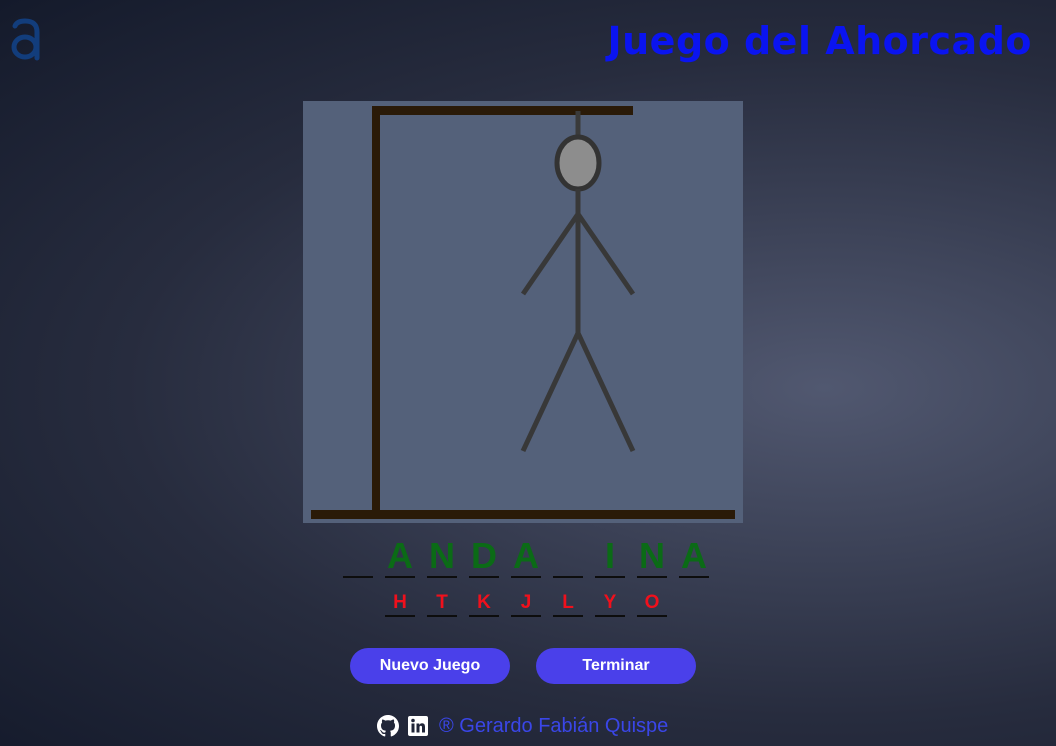 This screenshot has height=746, width=1056. Describe the element at coordinates (550, 254) in the screenshot. I see `hangman-left-arm` at that location.